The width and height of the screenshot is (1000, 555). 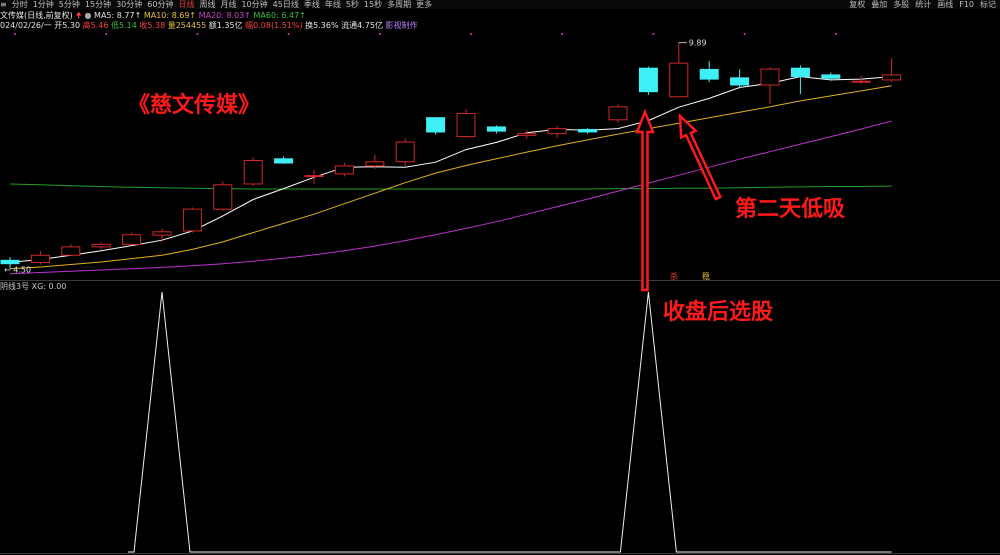 I want to click on select-after-close-annotation: 收盘后选股, so click(x=718, y=312).